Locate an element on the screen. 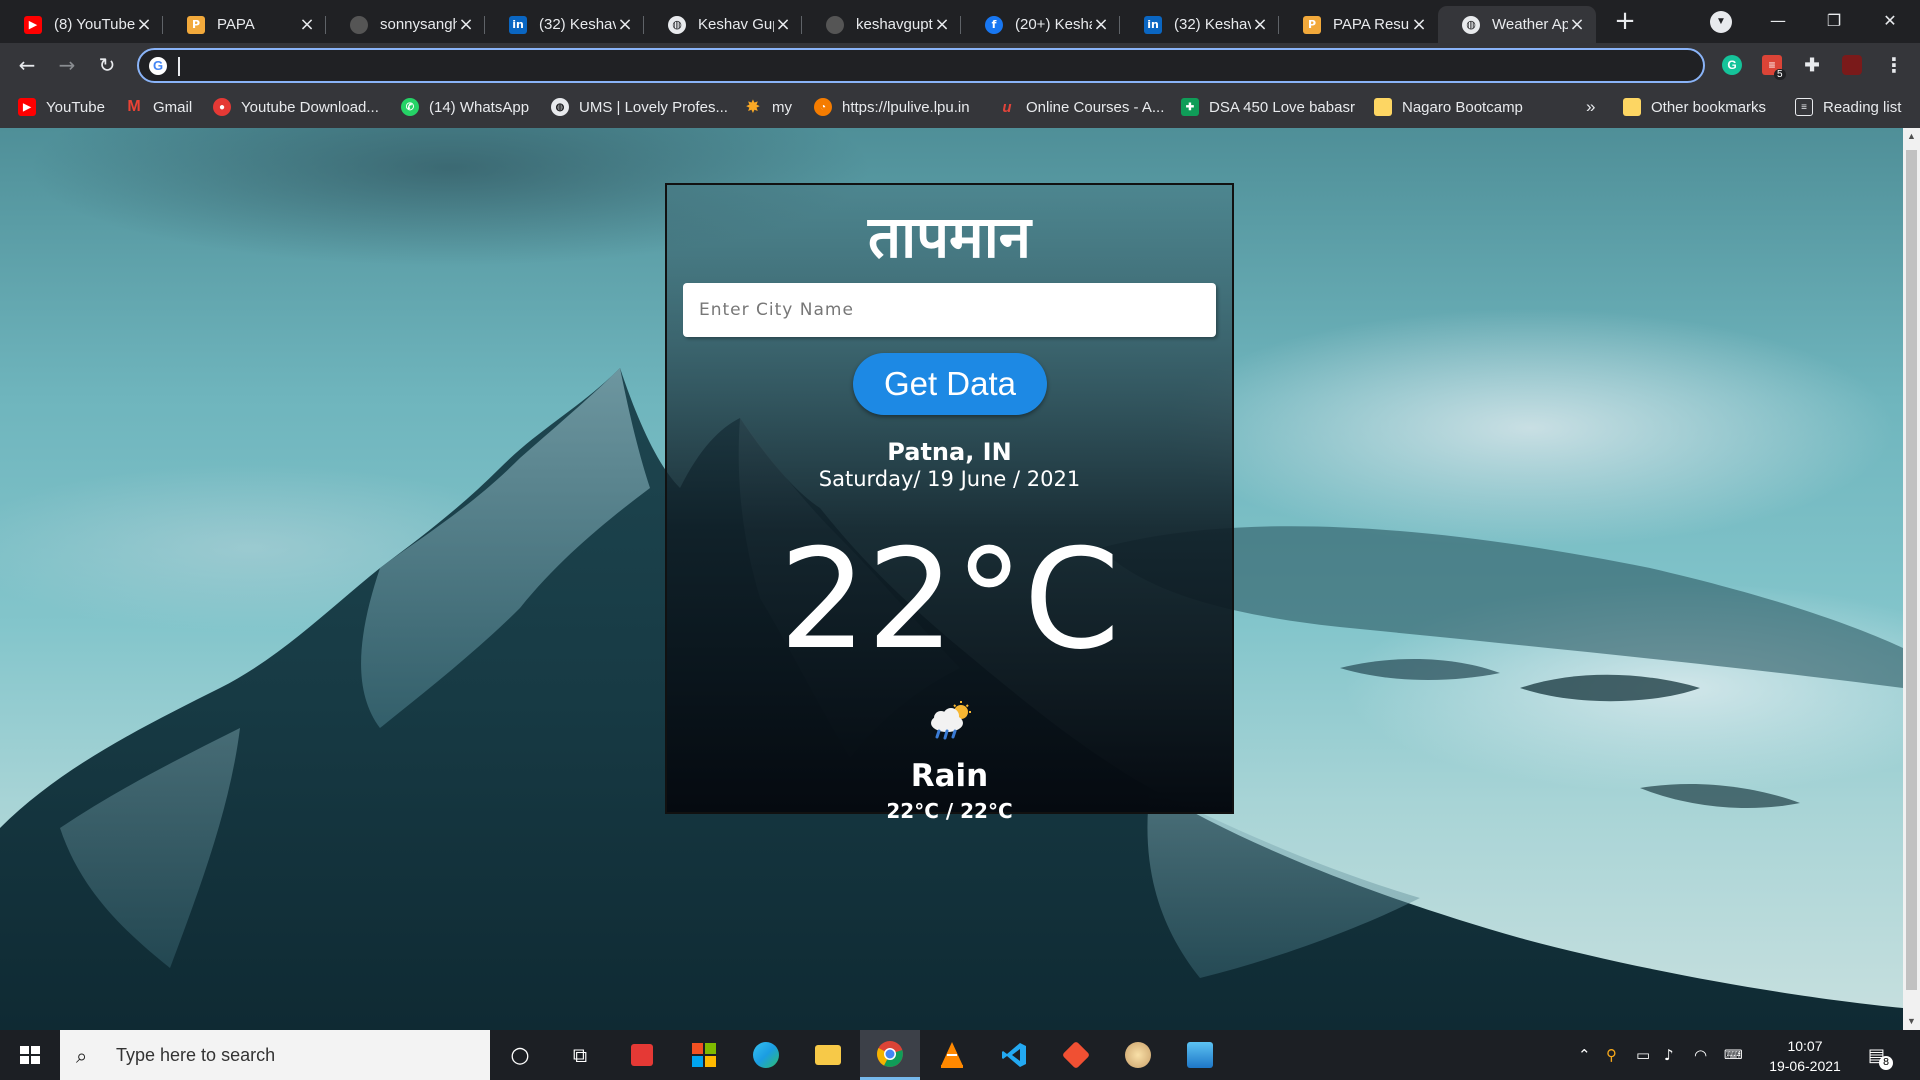  media-app-icon is located at coordinates (642, 1055).